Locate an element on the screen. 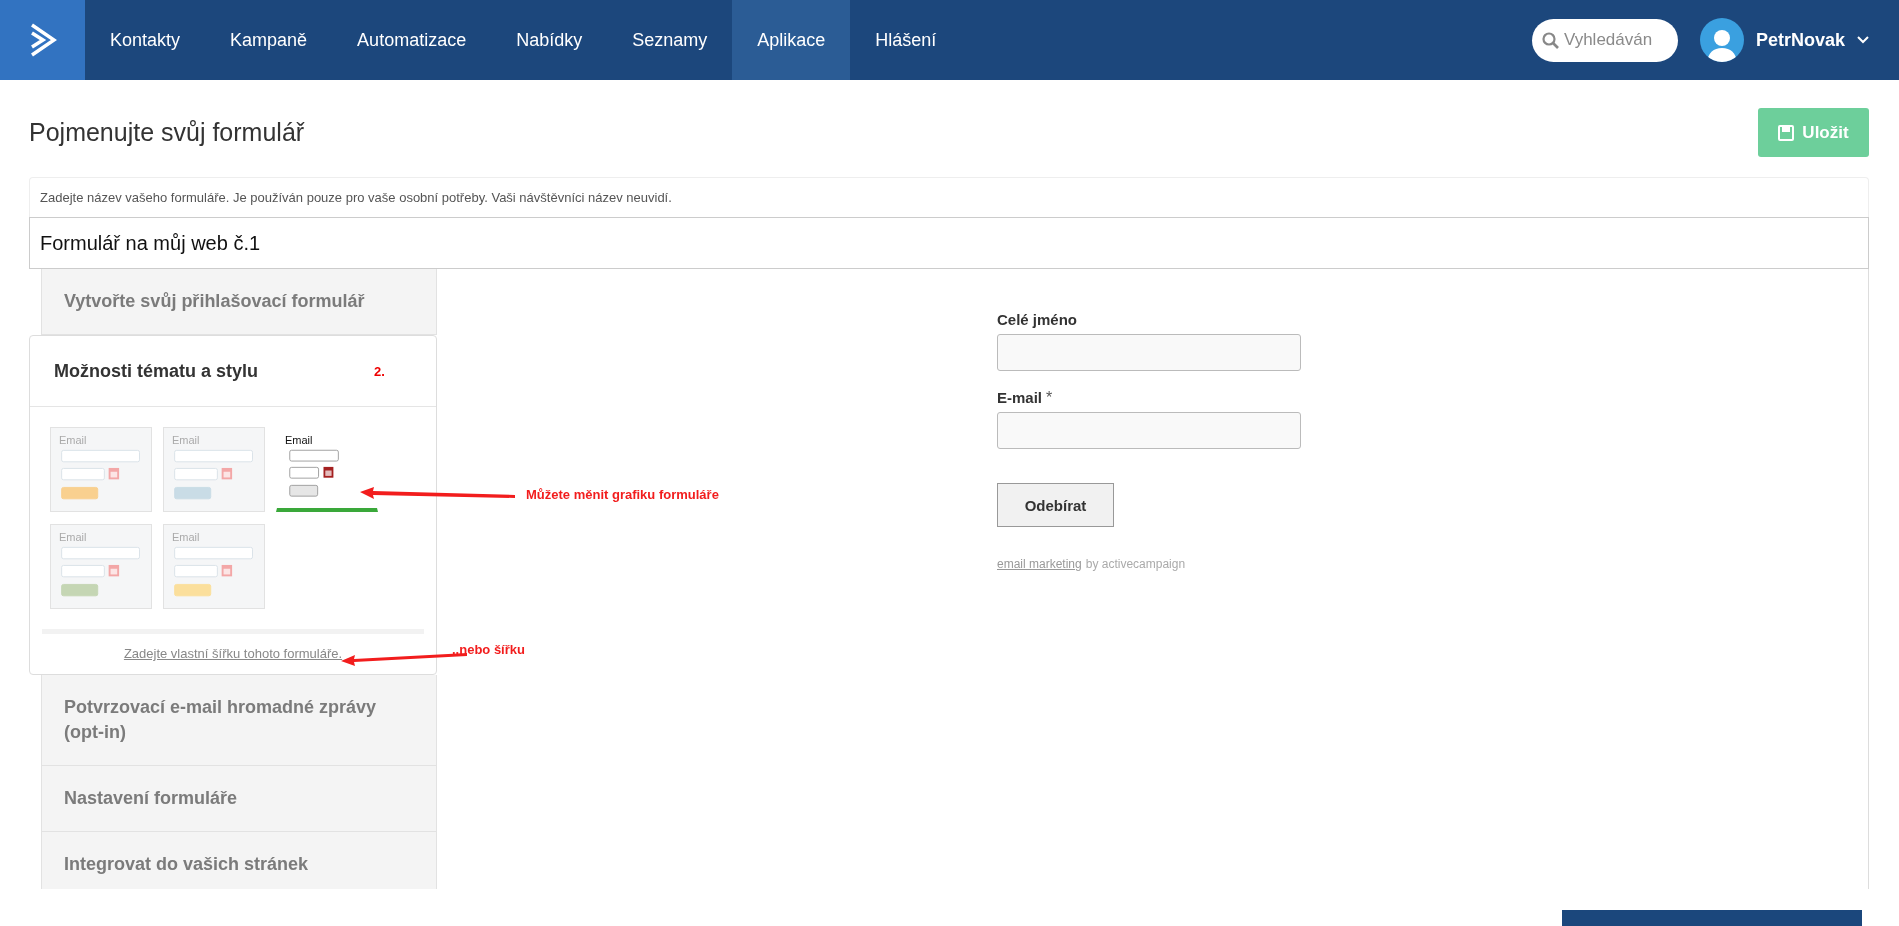 This screenshot has width=1899, height=926. footer-text: by activecampaign is located at coordinates (1135, 564).